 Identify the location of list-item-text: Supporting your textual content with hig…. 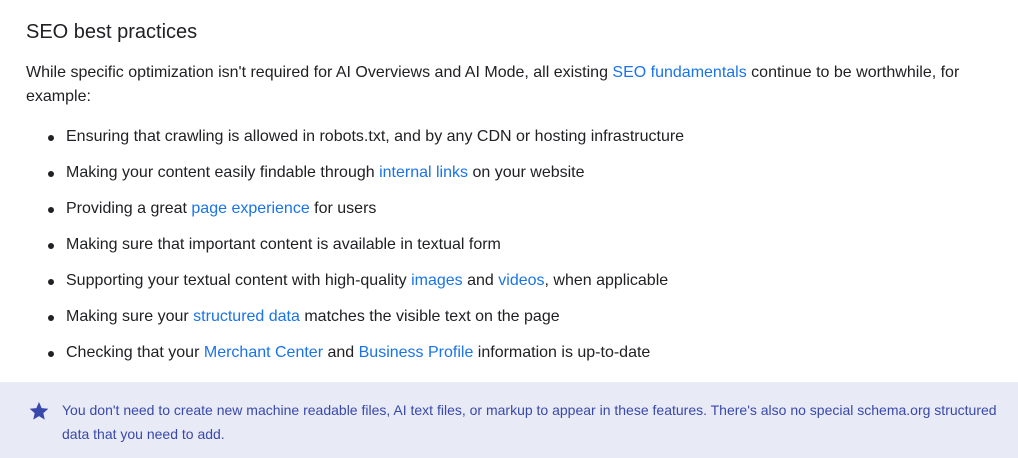
(239, 280).